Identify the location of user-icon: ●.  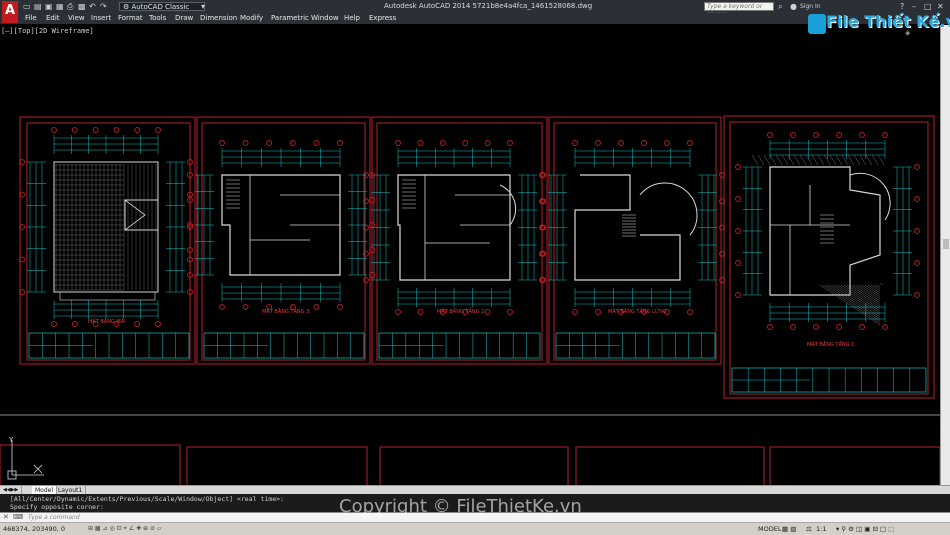
(793, 6).